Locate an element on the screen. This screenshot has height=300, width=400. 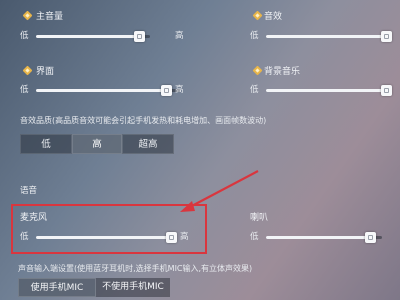
master-volume-fill is located at coordinates (87, 36).